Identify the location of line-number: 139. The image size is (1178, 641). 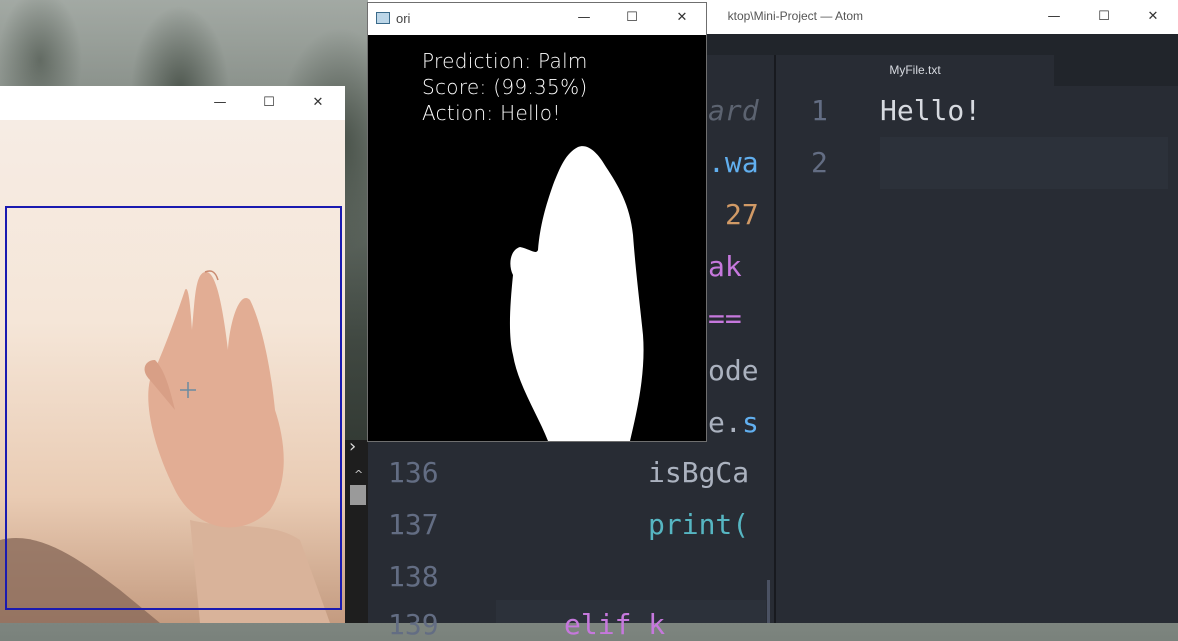
(413, 624).